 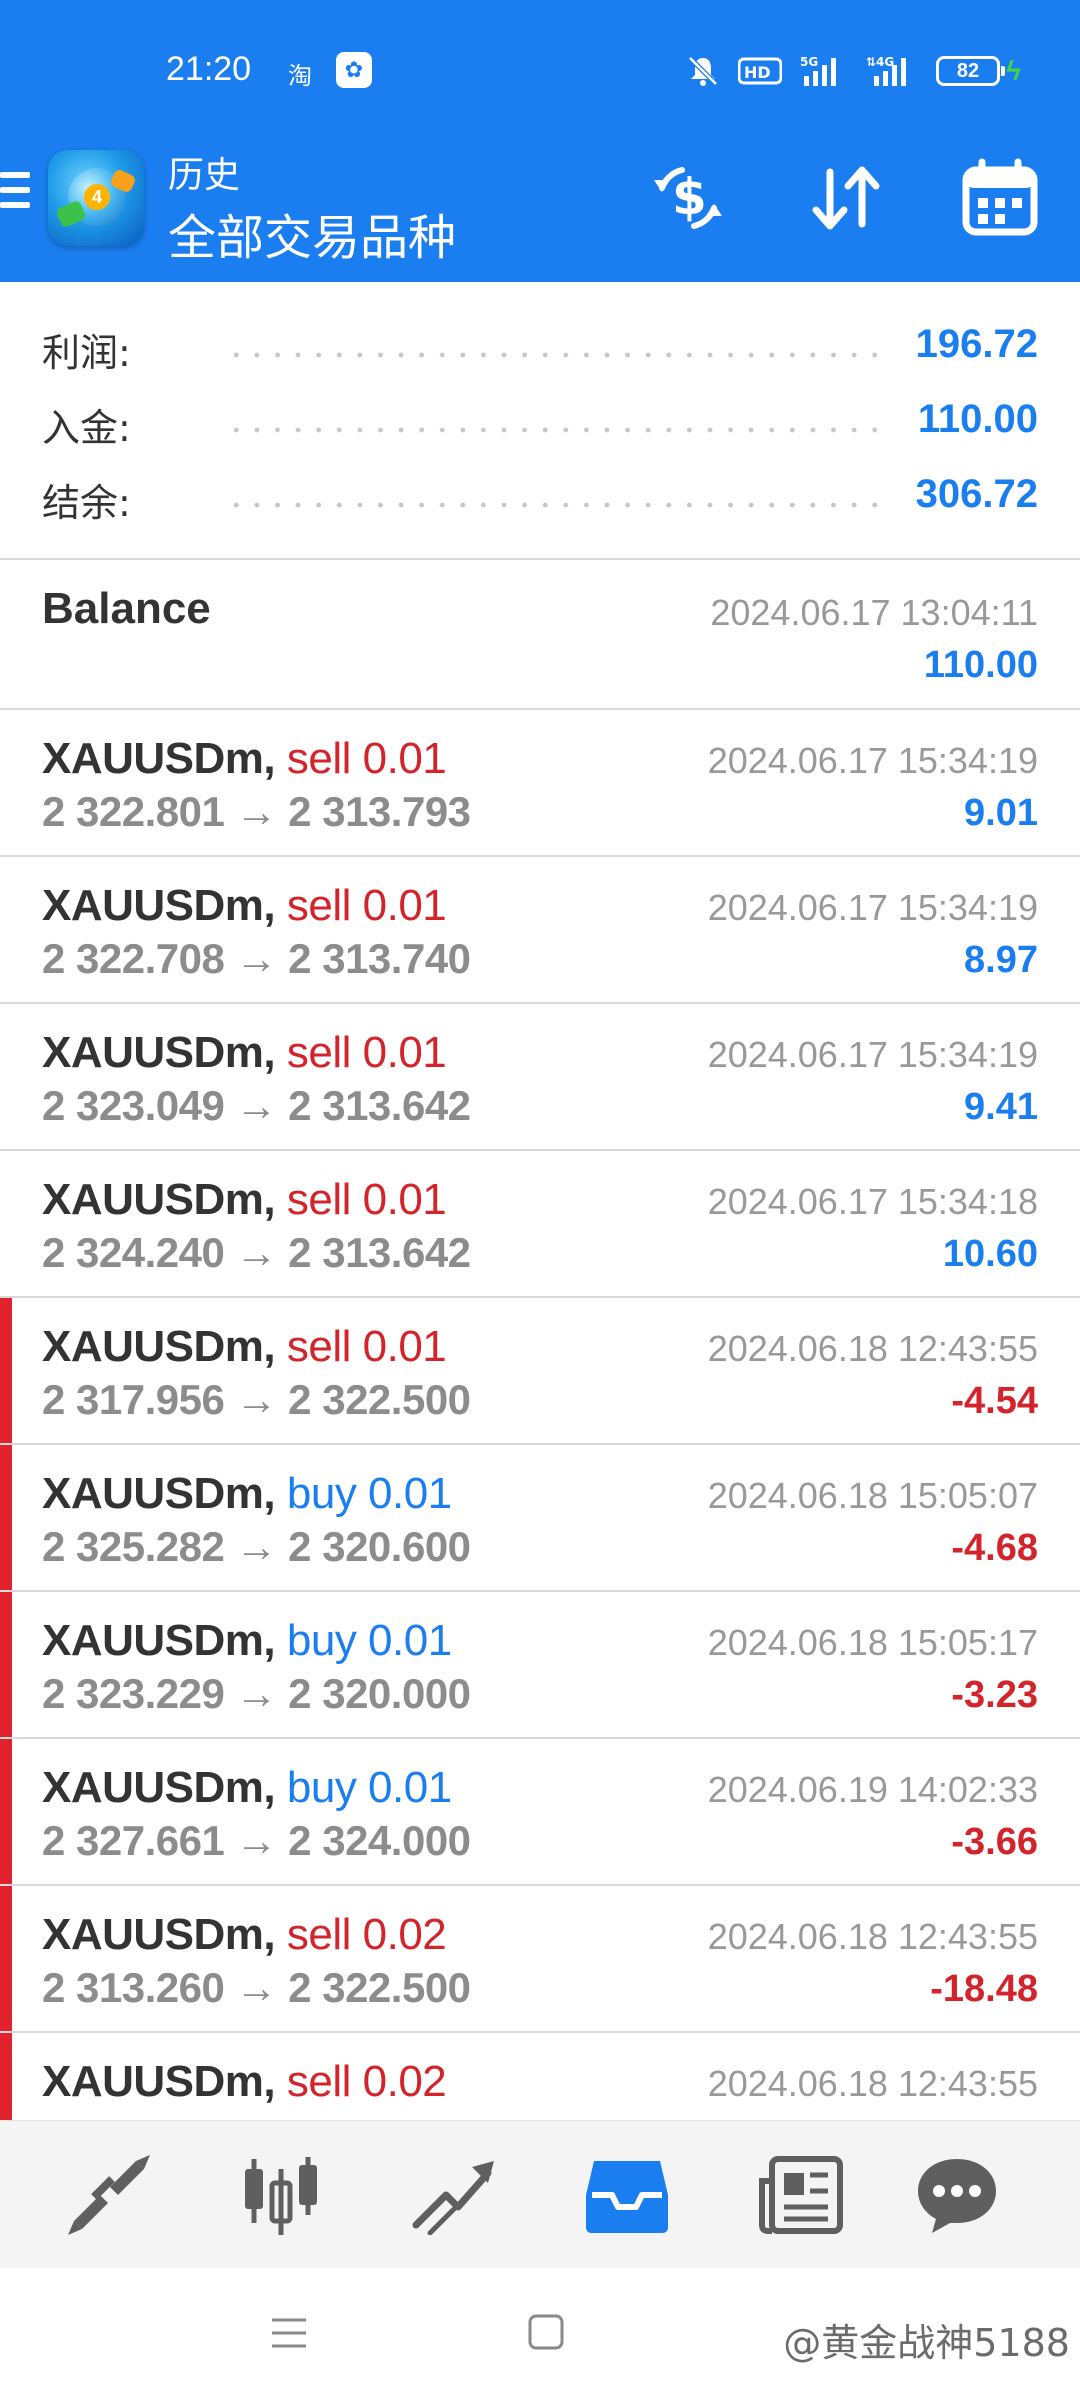 What do you see at coordinates (984, 1989) in the screenshot?
I see `trade-profit: -18.48` at bounding box center [984, 1989].